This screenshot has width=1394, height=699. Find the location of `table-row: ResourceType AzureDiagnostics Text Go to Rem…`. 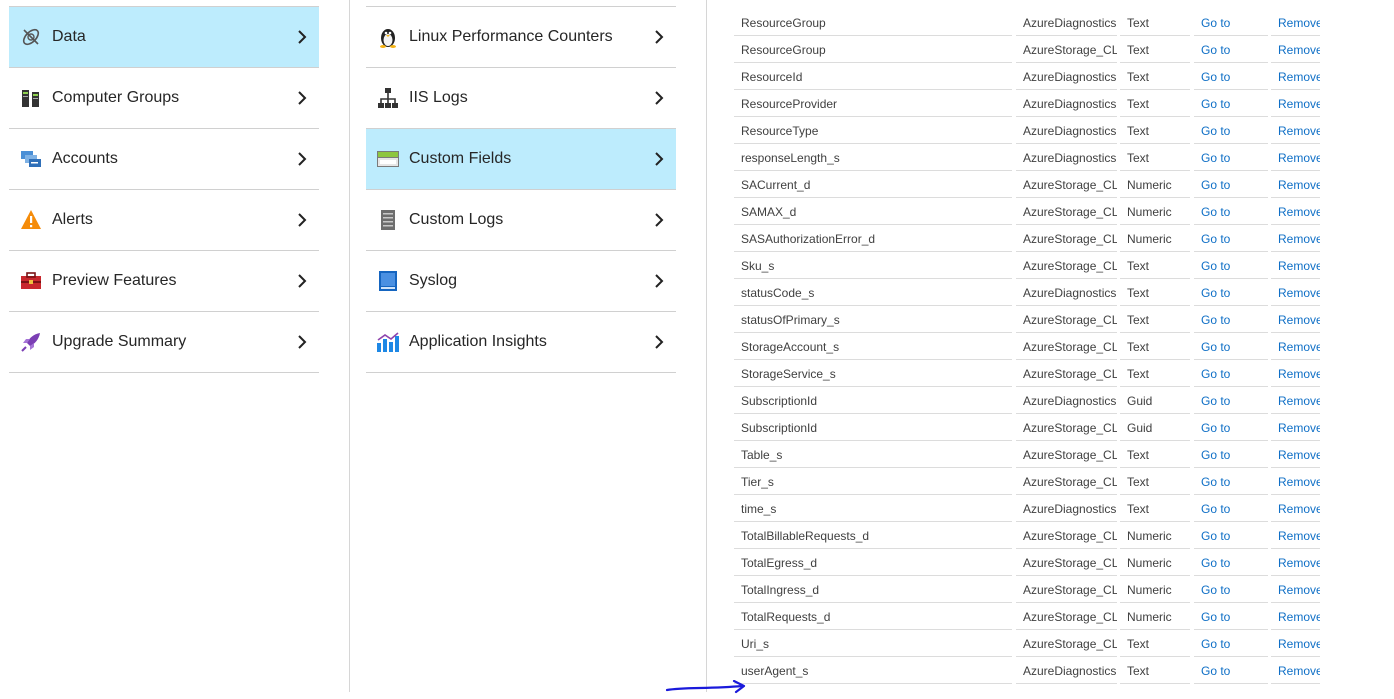

table-row: ResourceType AzureDiagnostics Text Go to Rem… is located at coordinates (1027, 131).